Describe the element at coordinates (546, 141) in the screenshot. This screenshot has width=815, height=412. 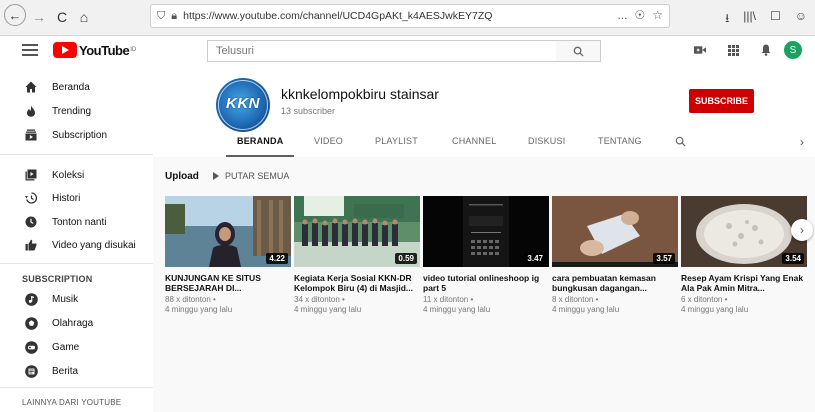
I see `tab-diskusi: DISKUSI` at that location.